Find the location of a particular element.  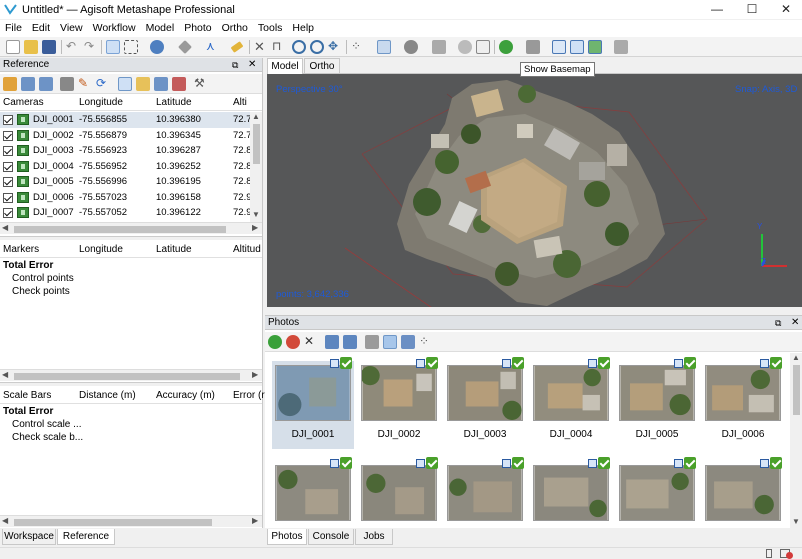

menu-model: Model is located at coordinates (160, 28).